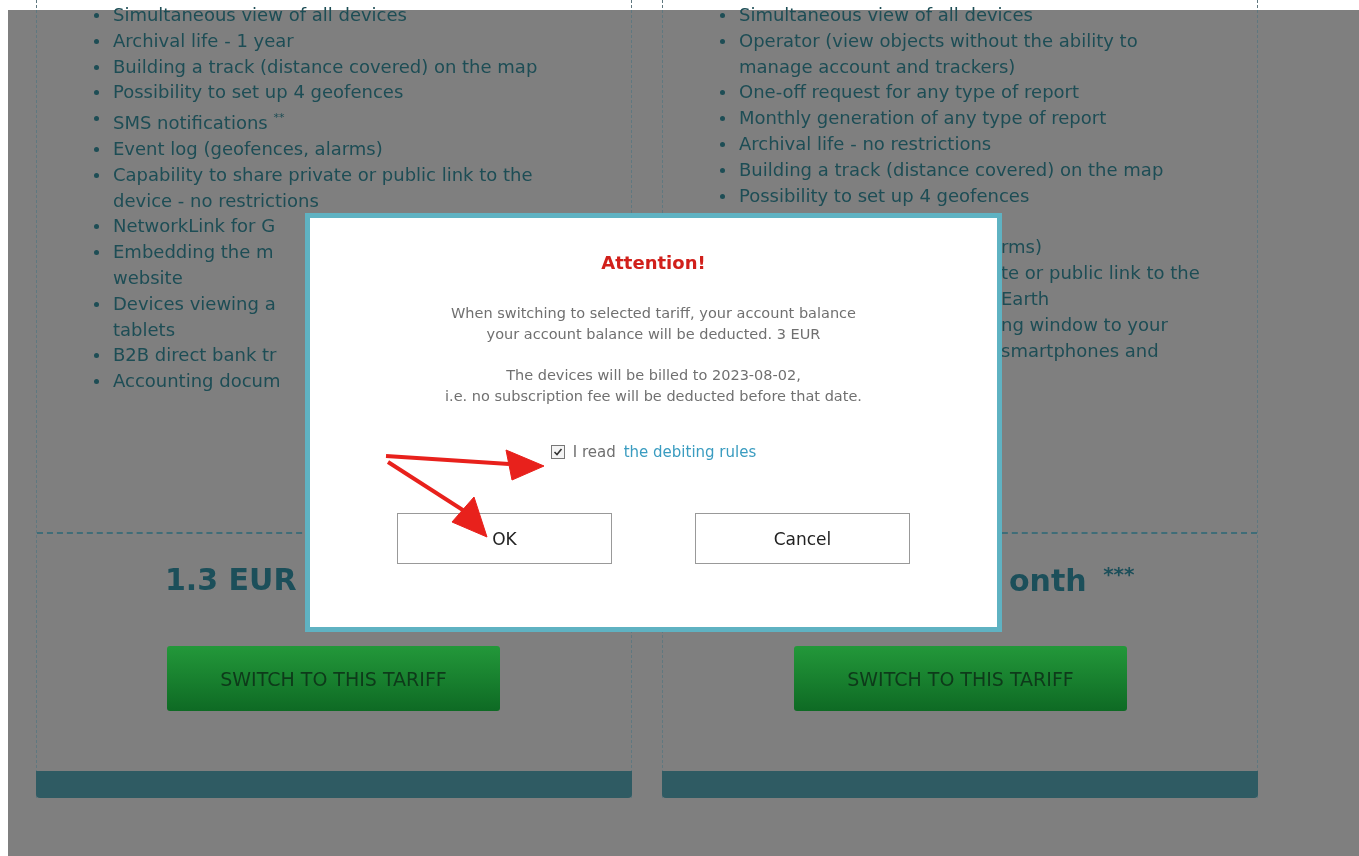 This screenshot has height=856, width=1359. What do you see at coordinates (1084, 324) in the screenshot?
I see `feature-text: ng window to your` at bounding box center [1084, 324].